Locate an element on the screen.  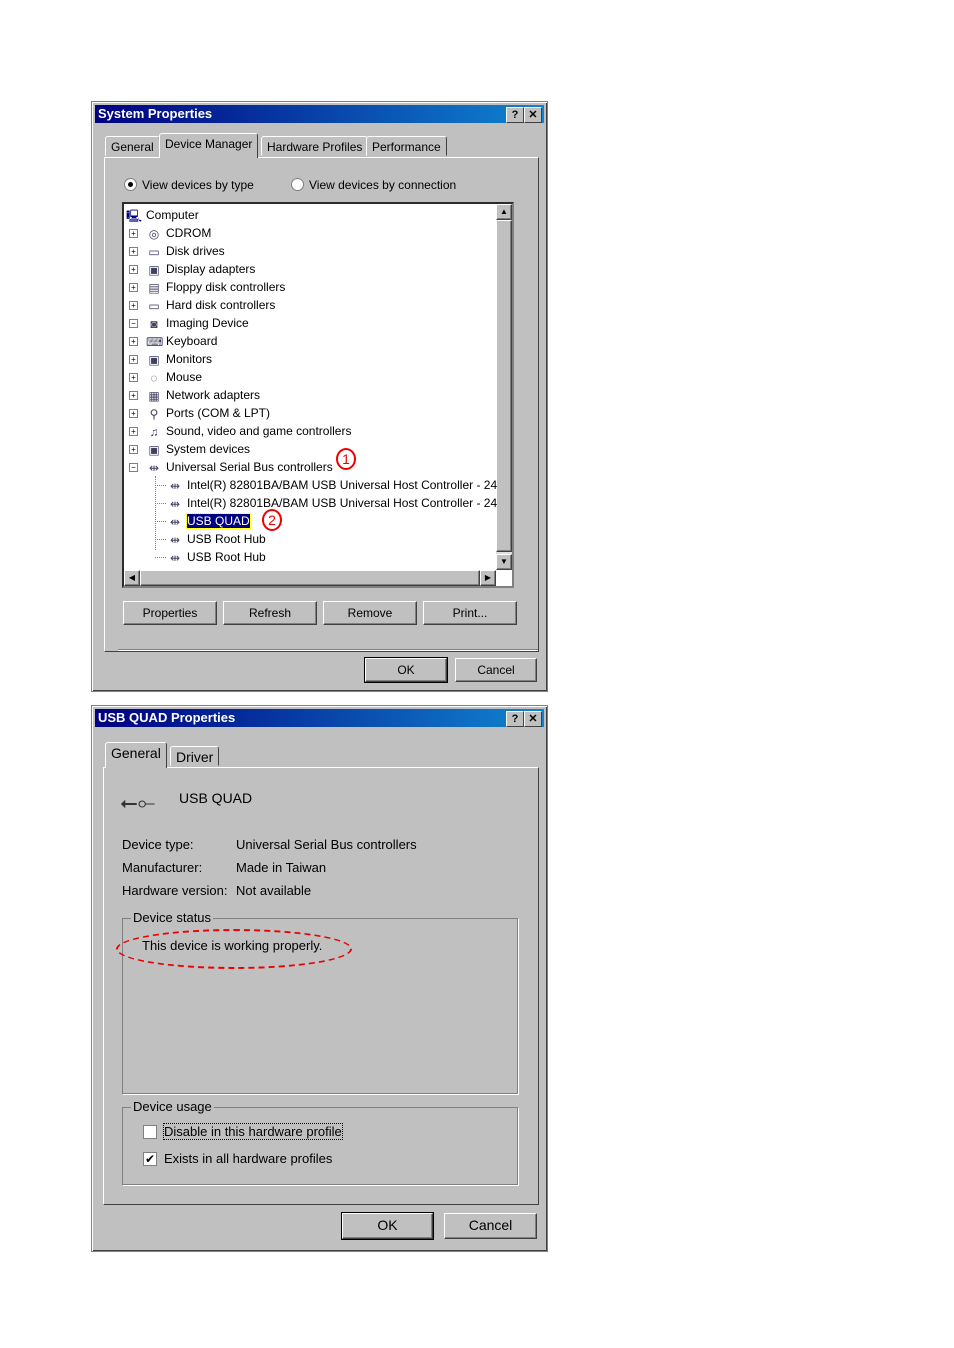
field-label: Hardware version: is located at coordinates (175, 890).